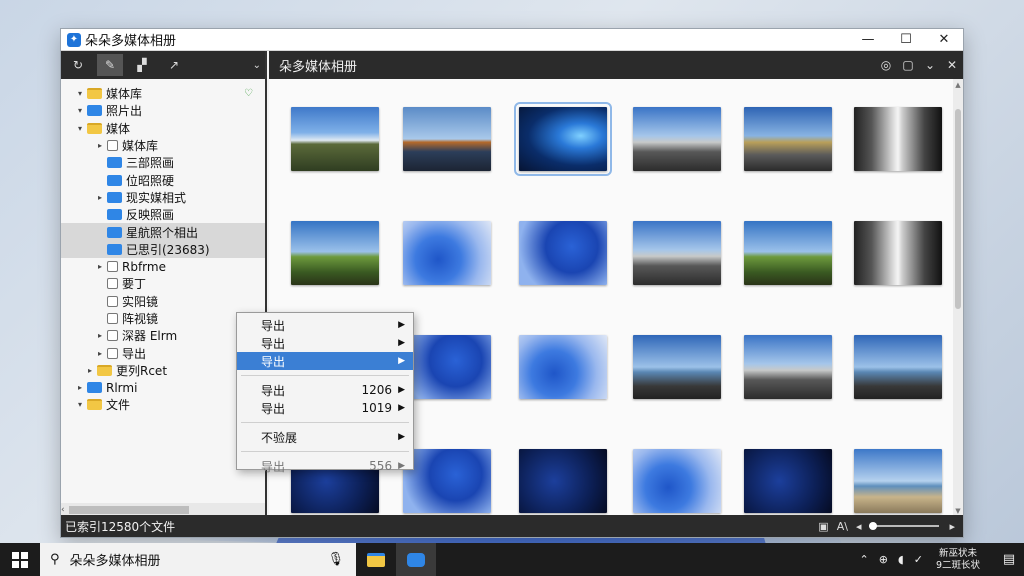  I want to click on tree-item: ▸ 更列Rcet, so click(163, 370).